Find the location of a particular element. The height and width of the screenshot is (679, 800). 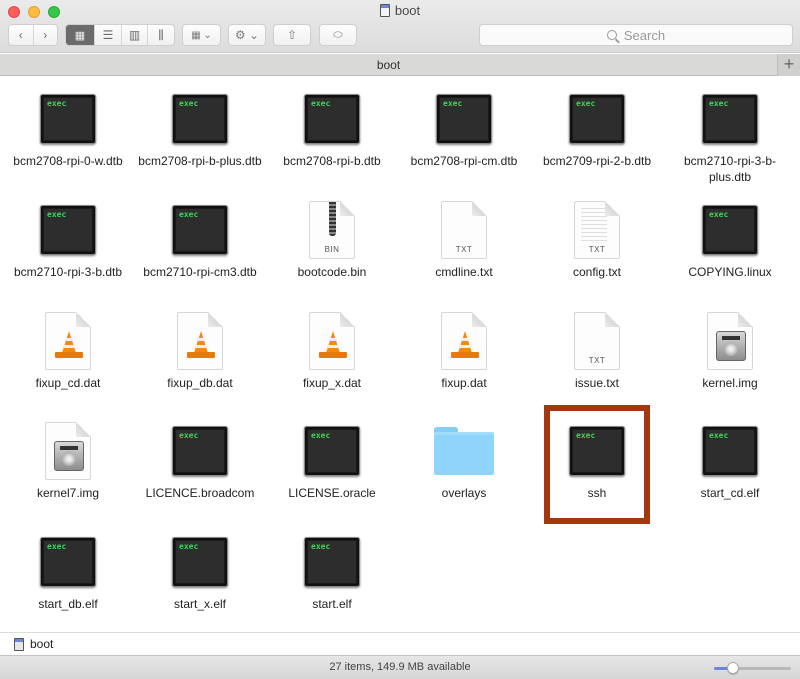

icon-view-button: ▦ is located at coordinates (80, 35).